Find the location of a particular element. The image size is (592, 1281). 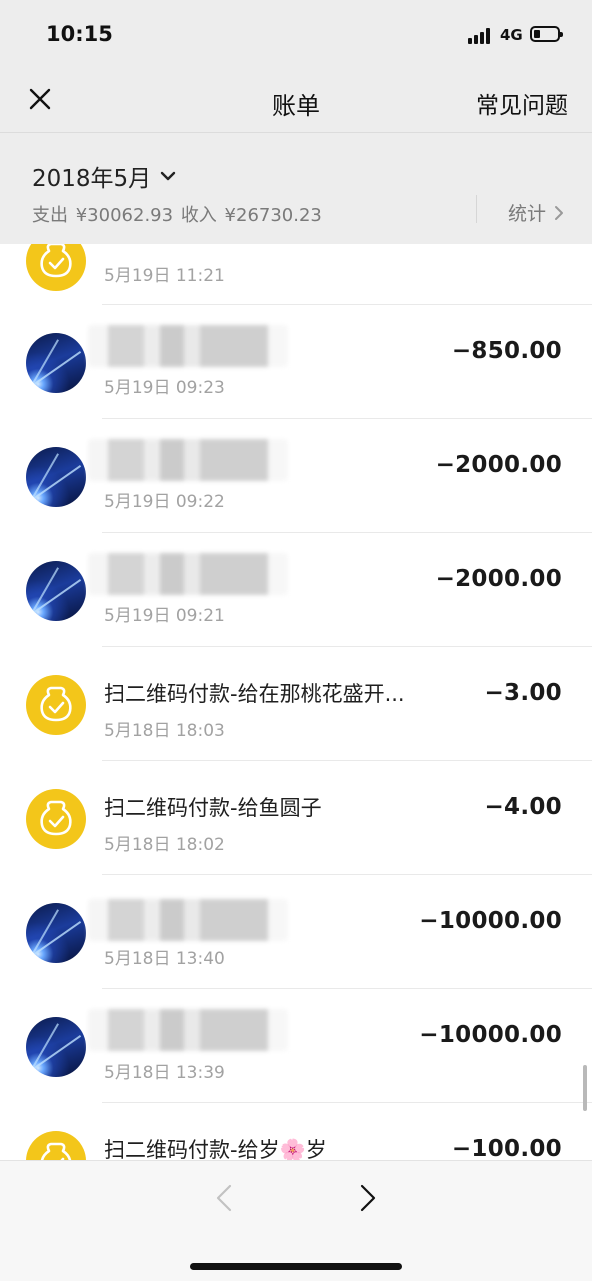

transaction-time: 5月18日 18:02 is located at coordinates (164, 845).